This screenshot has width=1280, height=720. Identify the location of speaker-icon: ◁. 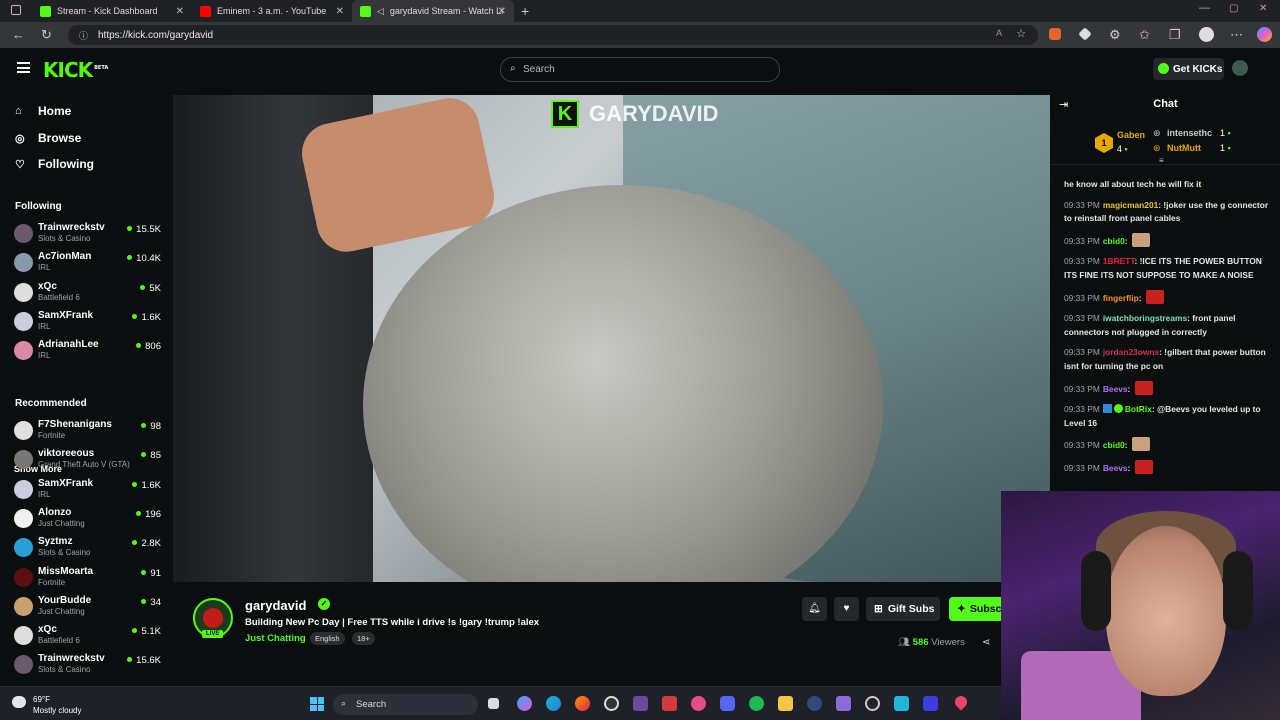
(380, 11).